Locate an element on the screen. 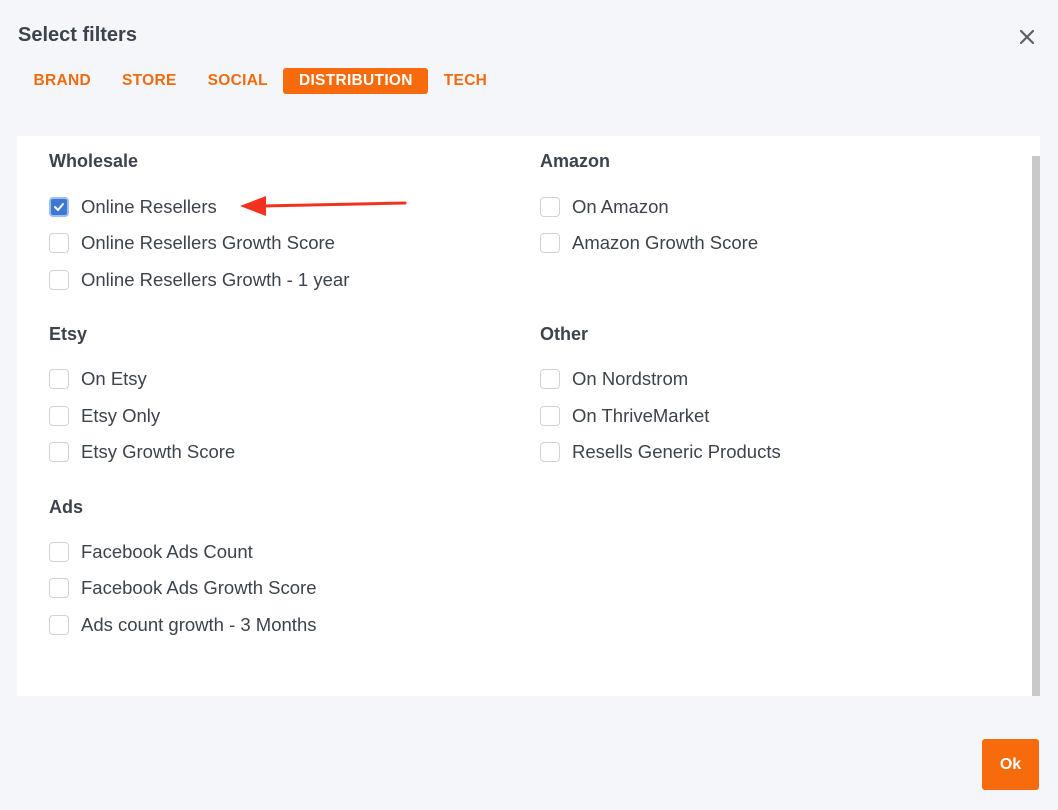  group-title-other: Other is located at coordinates (564, 334).